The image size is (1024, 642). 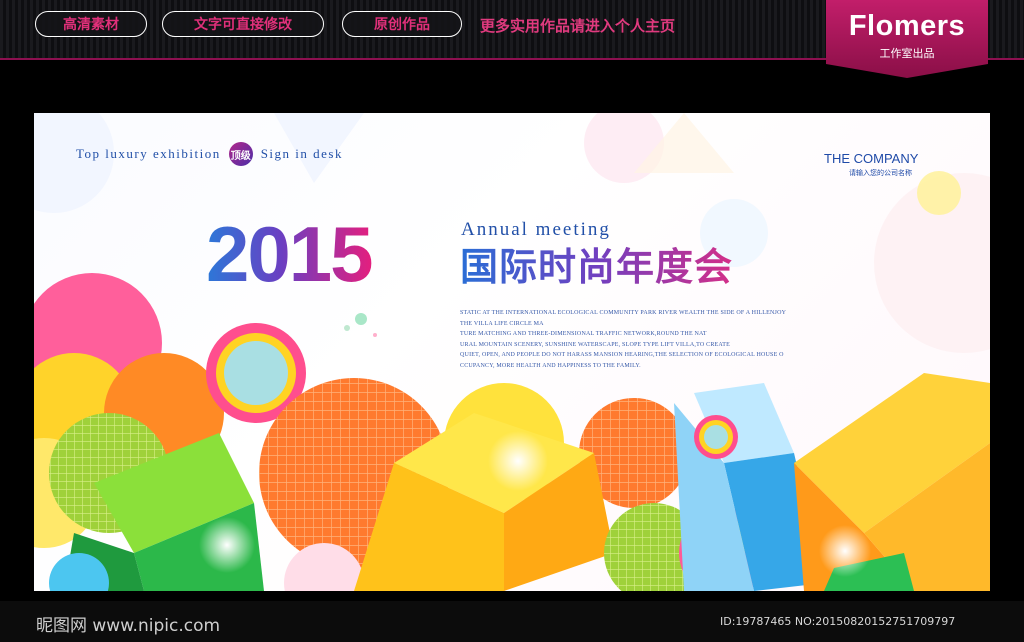 What do you see at coordinates (907, 53) in the screenshot?
I see `brand-subtitle: 工作室出品` at bounding box center [907, 53].